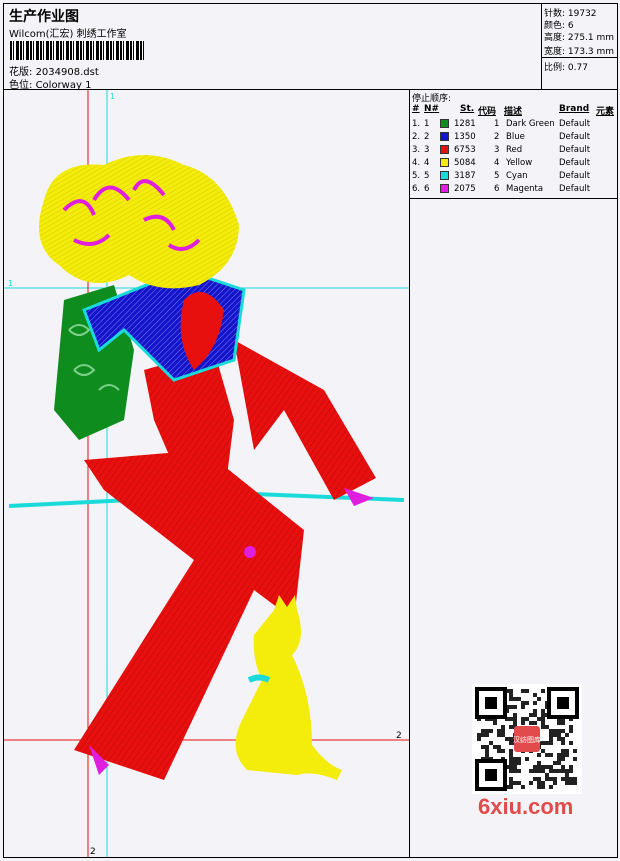 The height and width of the screenshot is (861, 620). Describe the element at coordinates (10, 283) in the screenshot. I see `guide-h1-label: 1` at that location.